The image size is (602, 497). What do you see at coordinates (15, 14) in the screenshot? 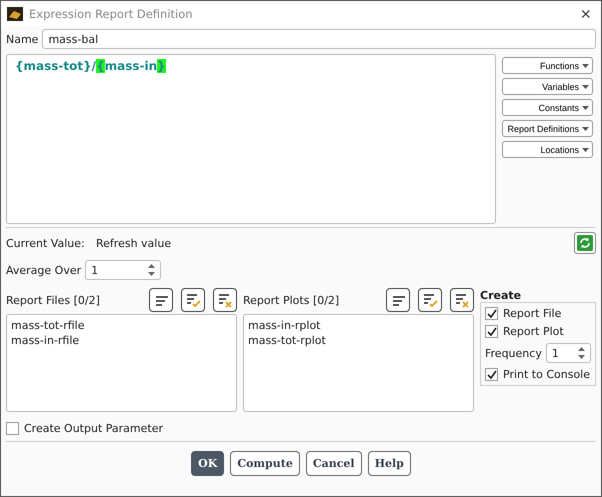
I see `app-logo-icon` at bounding box center [15, 14].